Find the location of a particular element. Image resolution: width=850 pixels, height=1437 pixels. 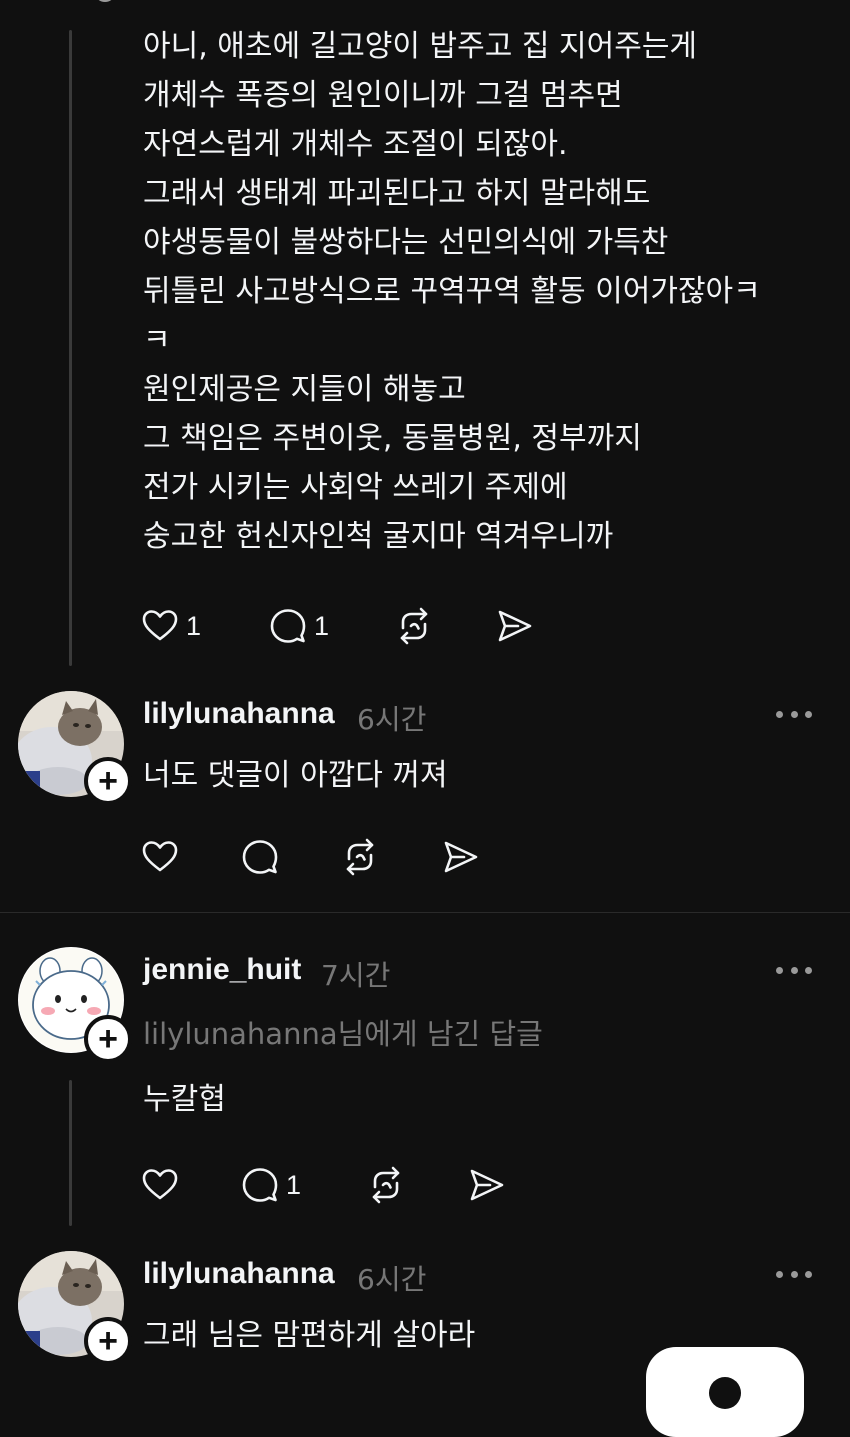

floating-compose-button is located at coordinates (725, 1392).